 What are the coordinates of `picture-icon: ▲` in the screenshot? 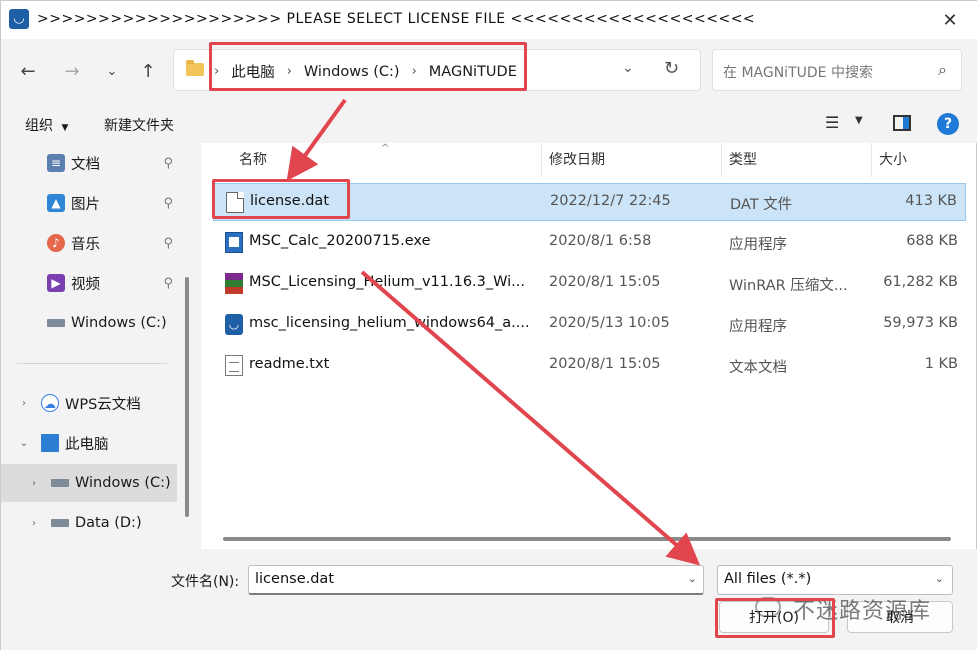 It's located at (56, 203).